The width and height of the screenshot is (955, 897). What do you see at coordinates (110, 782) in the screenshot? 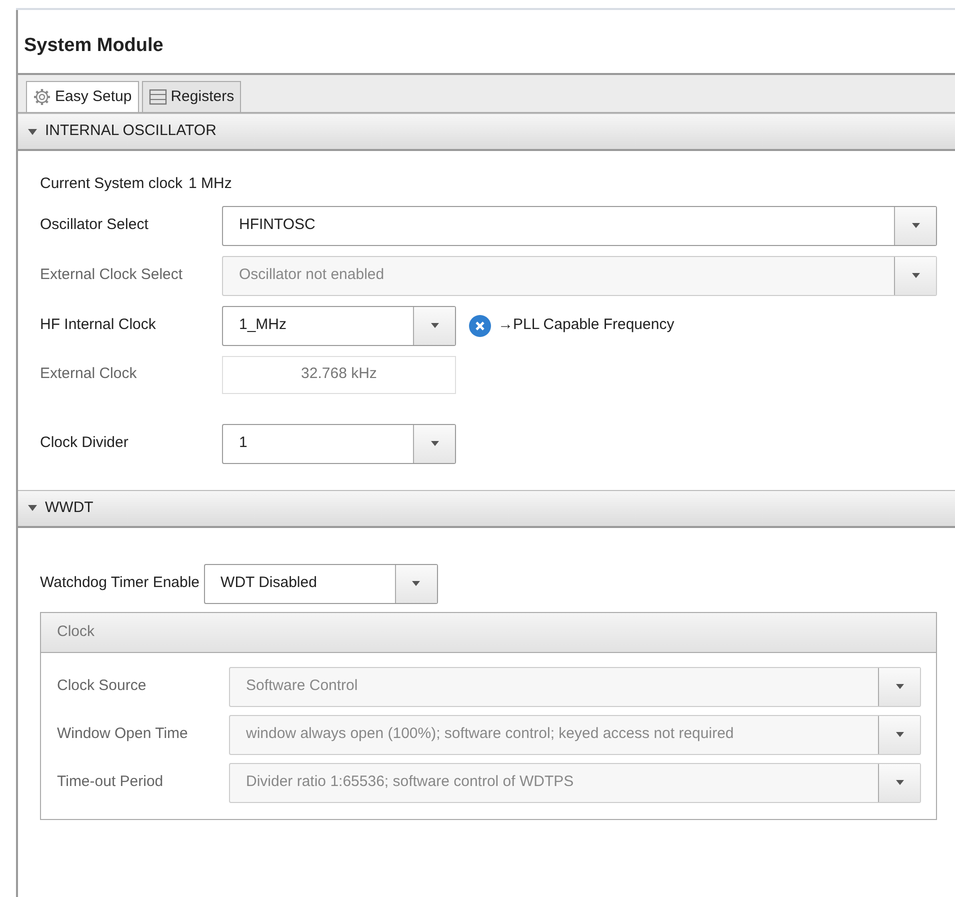
I see `field-label: Time-out Period` at bounding box center [110, 782].